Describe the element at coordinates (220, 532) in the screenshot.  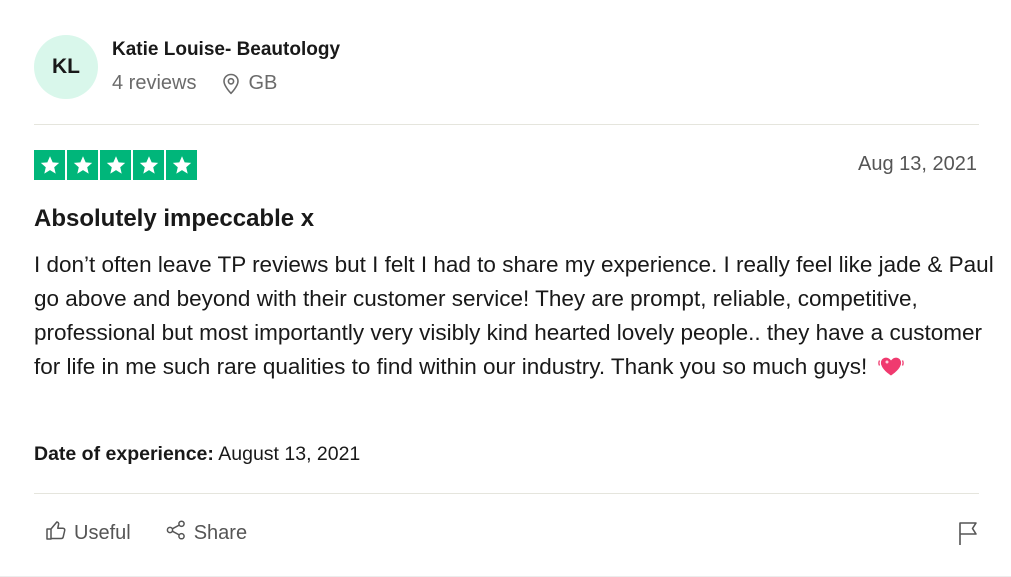
I see `share-label: Share` at that location.